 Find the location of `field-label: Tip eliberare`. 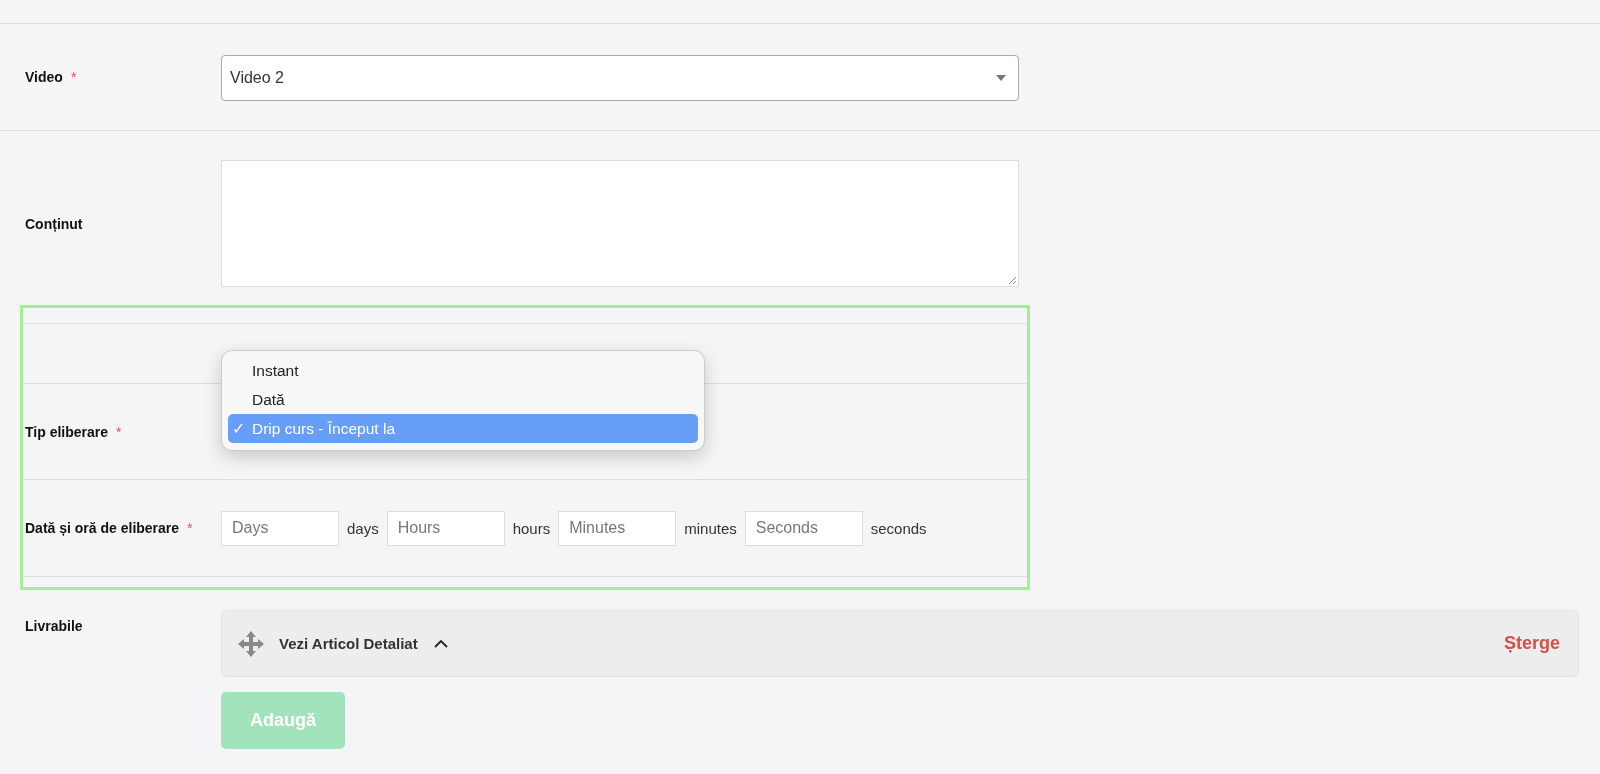

field-label: Tip eliberare is located at coordinates (66, 431).